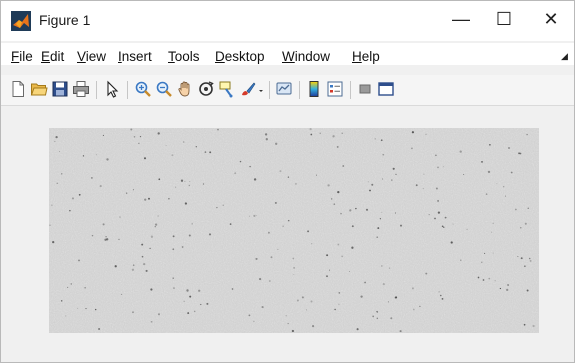  I want to click on edit-plot-icon, so click(112, 89).